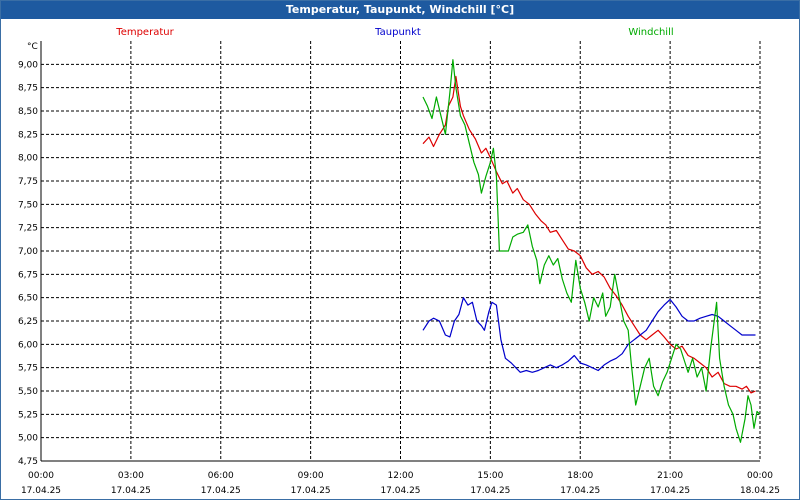 Image resolution: width=800 pixels, height=500 pixels. Describe the element at coordinates (589, 335) in the screenshot. I see `series-line-taupunkt` at that location.